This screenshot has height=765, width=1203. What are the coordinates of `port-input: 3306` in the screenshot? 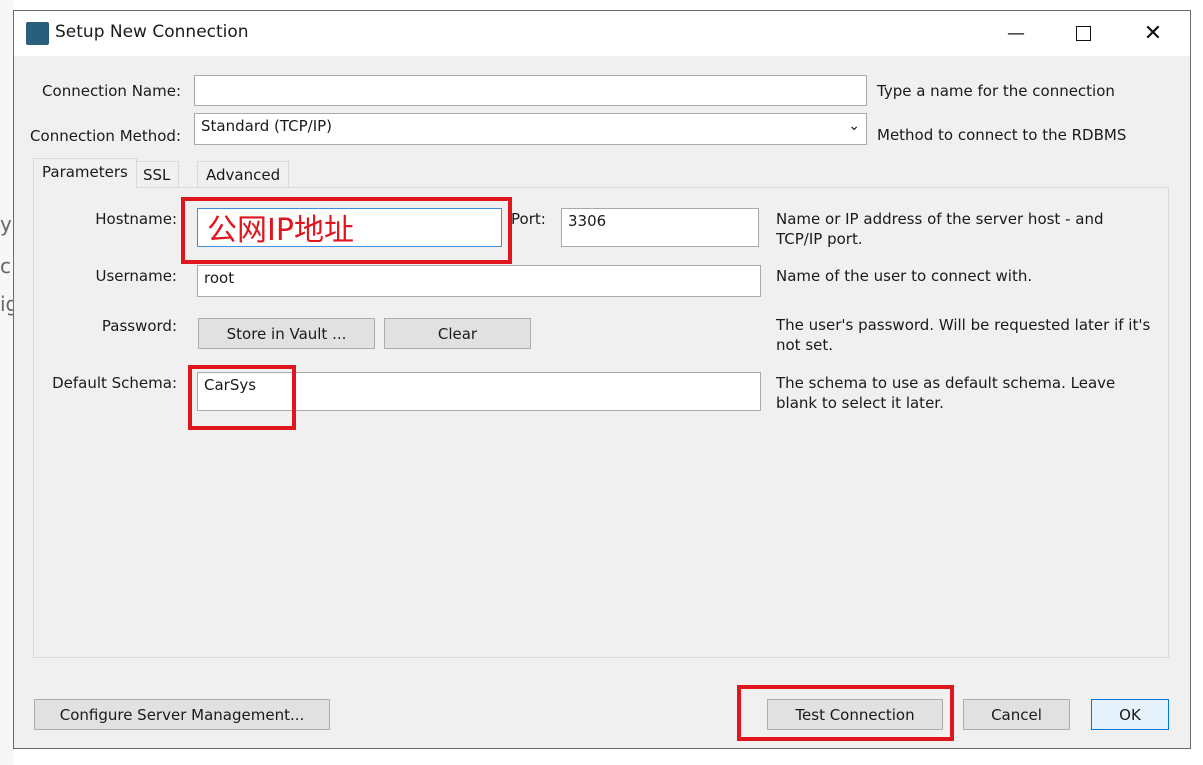 It's located at (660, 227).